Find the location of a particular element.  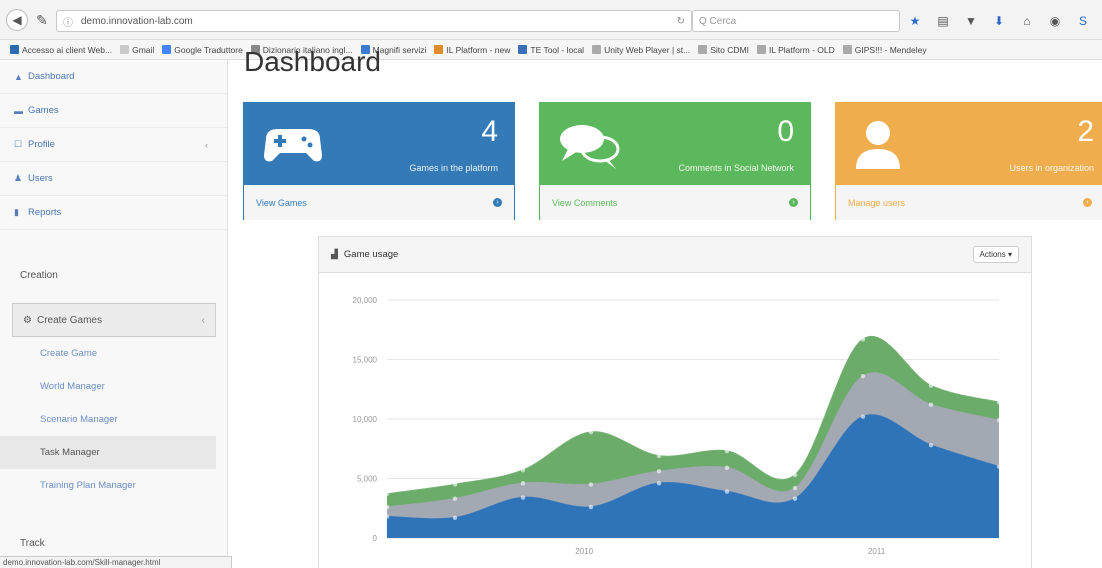

games-icon: ▬ is located at coordinates (18, 110).